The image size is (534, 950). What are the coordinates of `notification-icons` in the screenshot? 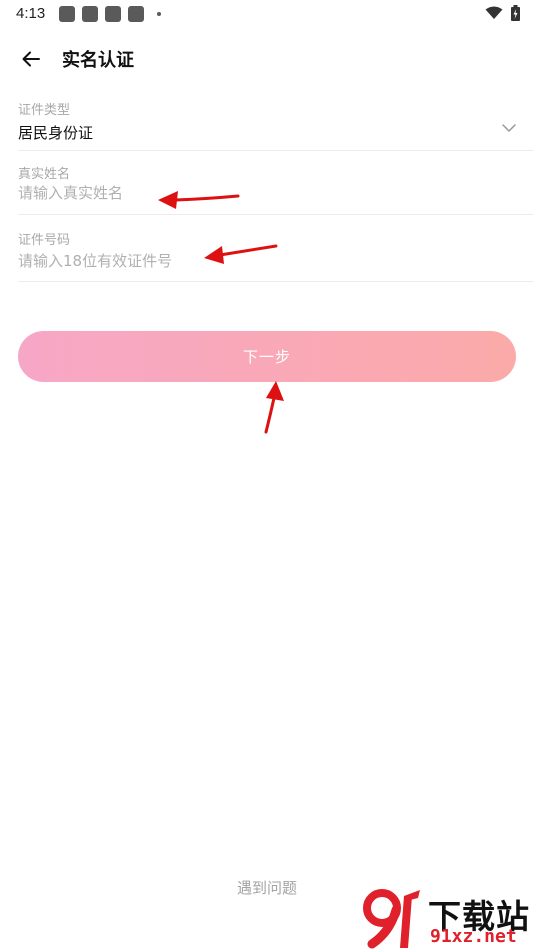 It's located at (110, 14).